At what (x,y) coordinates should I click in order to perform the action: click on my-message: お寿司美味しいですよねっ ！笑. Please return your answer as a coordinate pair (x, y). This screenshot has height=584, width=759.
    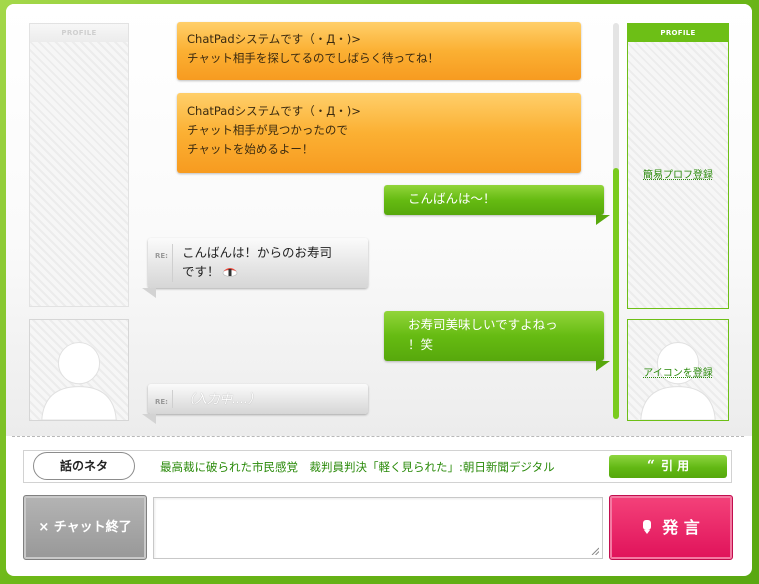
    Looking at the image, I should click on (494, 336).